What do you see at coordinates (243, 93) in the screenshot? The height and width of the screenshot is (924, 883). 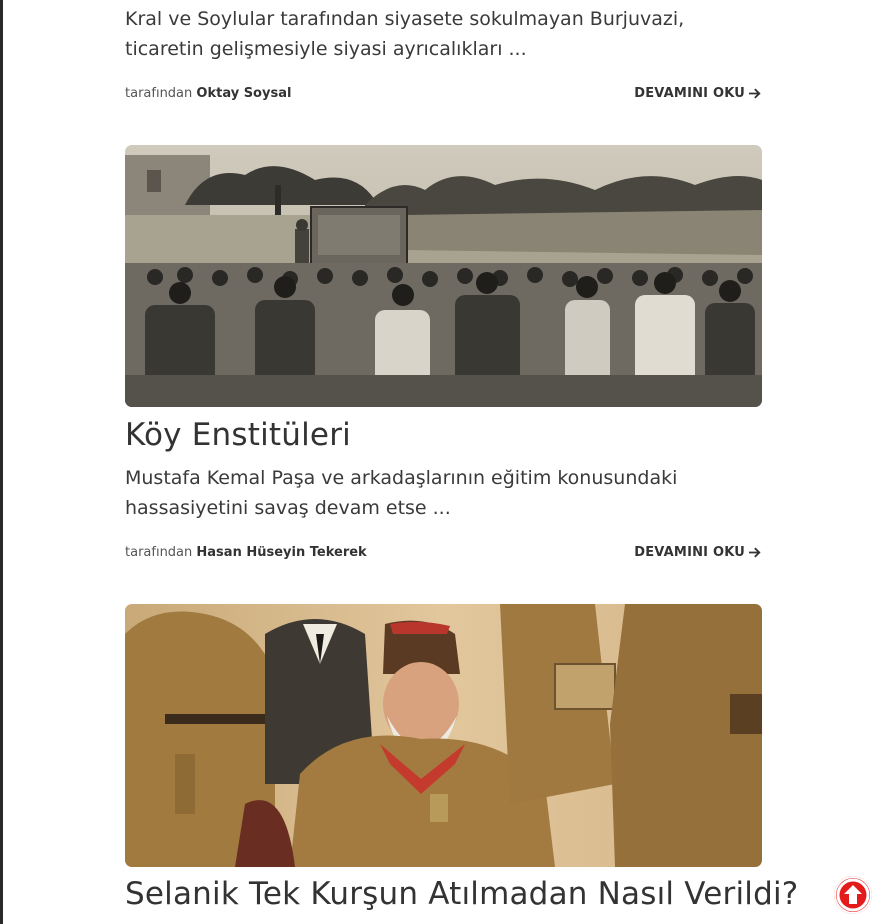 I see `author-link: Oktay Soysal` at bounding box center [243, 93].